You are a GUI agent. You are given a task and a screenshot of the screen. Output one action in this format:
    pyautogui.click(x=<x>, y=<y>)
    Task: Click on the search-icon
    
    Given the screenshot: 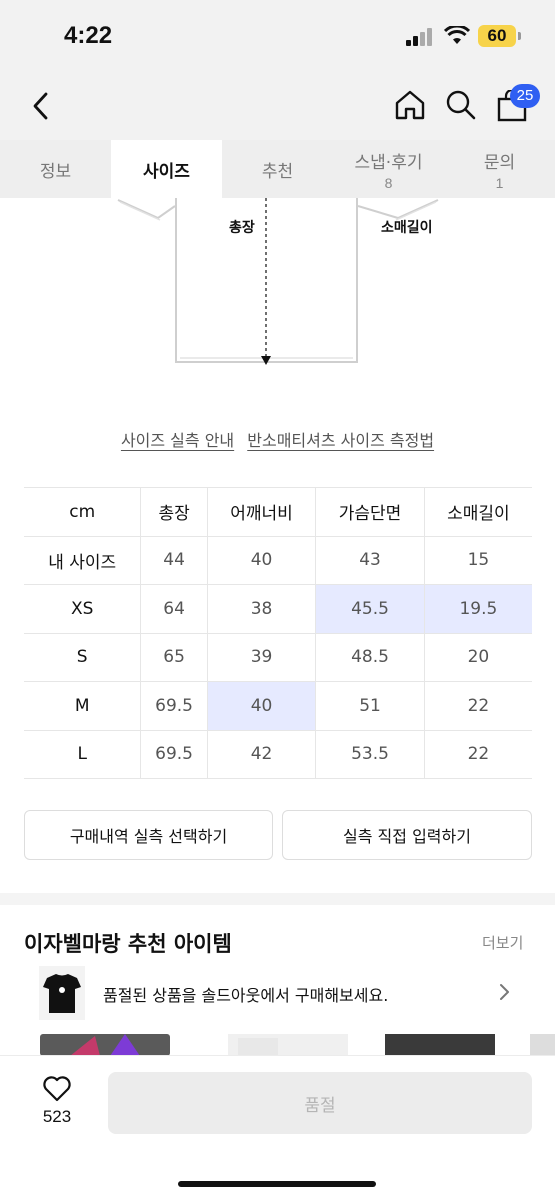 What is the action you would take?
    pyautogui.click(x=461, y=105)
    